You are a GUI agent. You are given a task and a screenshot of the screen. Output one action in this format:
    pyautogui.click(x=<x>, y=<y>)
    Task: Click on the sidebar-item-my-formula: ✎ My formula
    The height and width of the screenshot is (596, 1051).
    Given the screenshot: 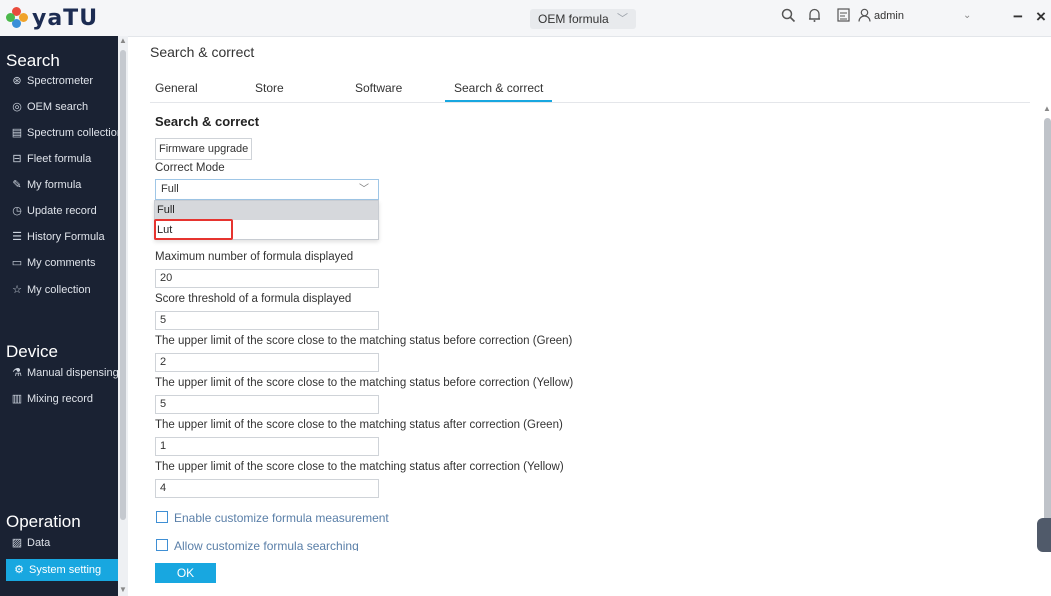 What is the action you would take?
    pyautogui.click(x=59, y=185)
    